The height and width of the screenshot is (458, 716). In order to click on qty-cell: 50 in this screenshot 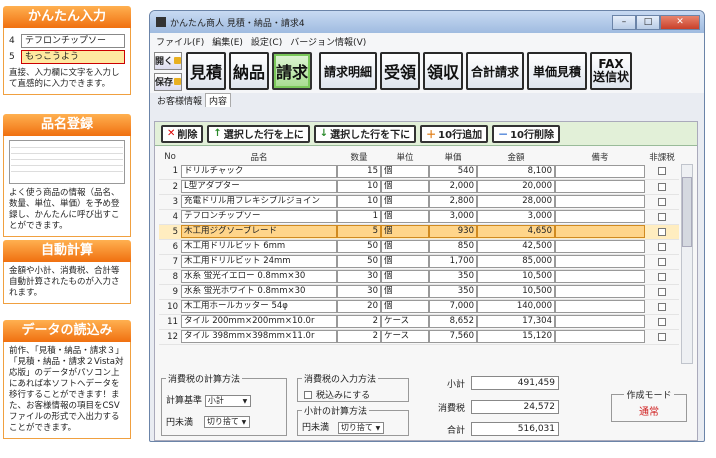, I will do `click(359, 262)`.